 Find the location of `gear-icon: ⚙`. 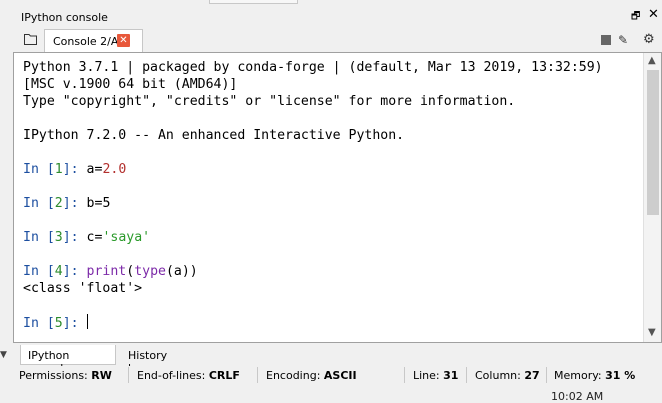

gear-icon: ⚙ is located at coordinates (649, 39).